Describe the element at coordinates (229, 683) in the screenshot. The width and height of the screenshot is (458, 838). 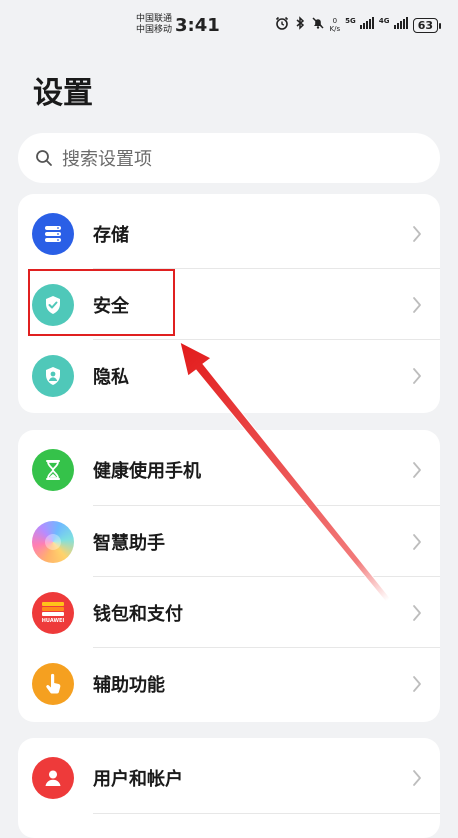
I see `settings-item-accessibility: 辅助功能` at that location.